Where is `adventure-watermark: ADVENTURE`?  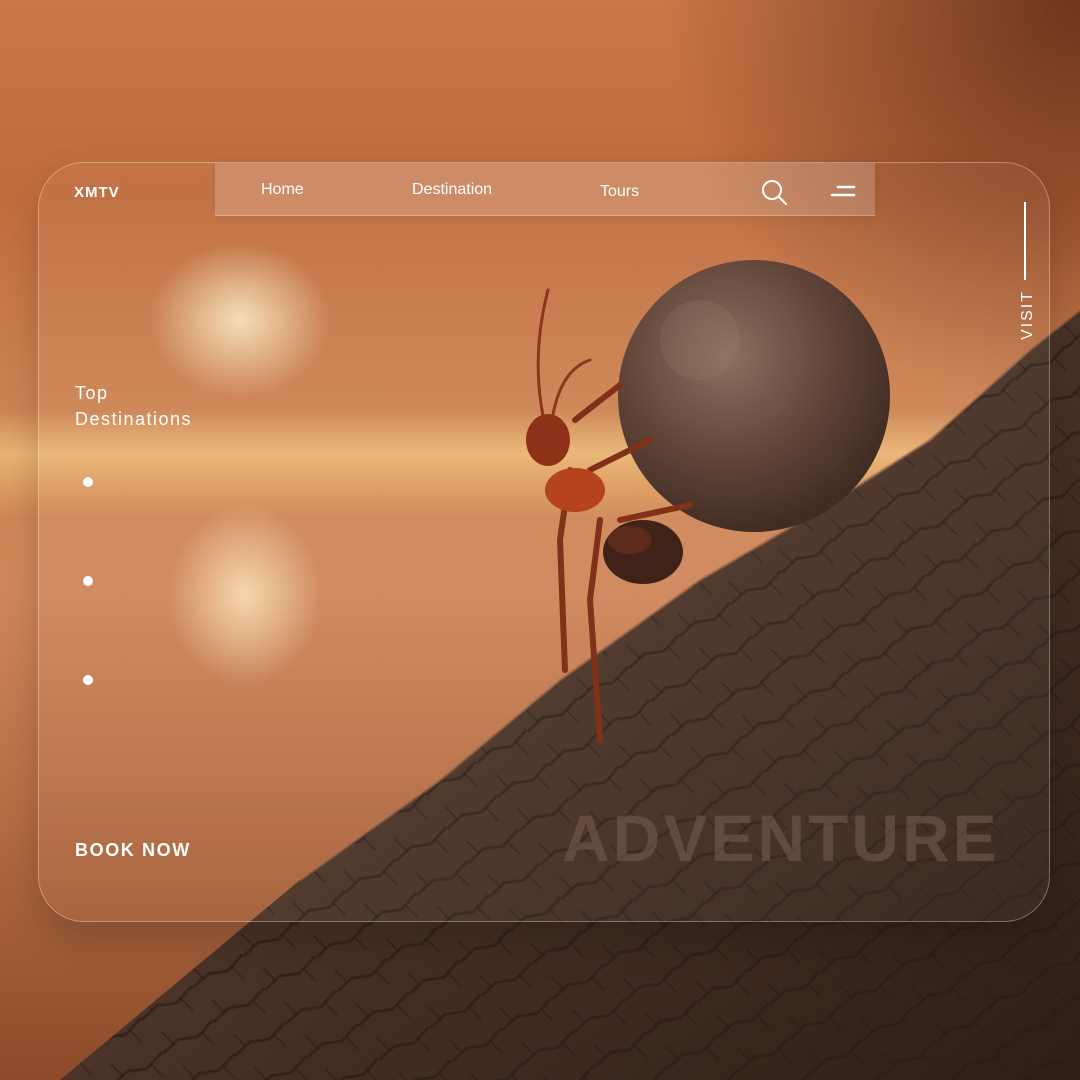
adventure-watermark: ADVENTURE is located at coordinates (781, 838).